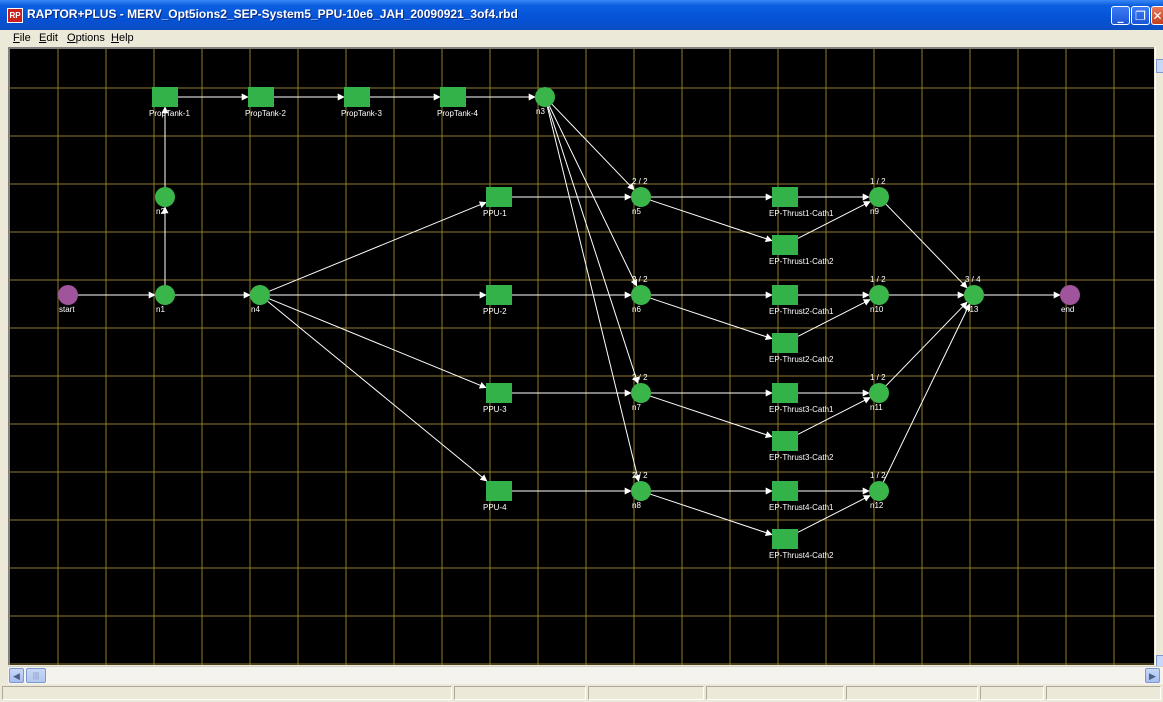  What do you see at coordinates (68, 295) in the screenshot?
I see `terminal-start` at bounding box center [68, 295].